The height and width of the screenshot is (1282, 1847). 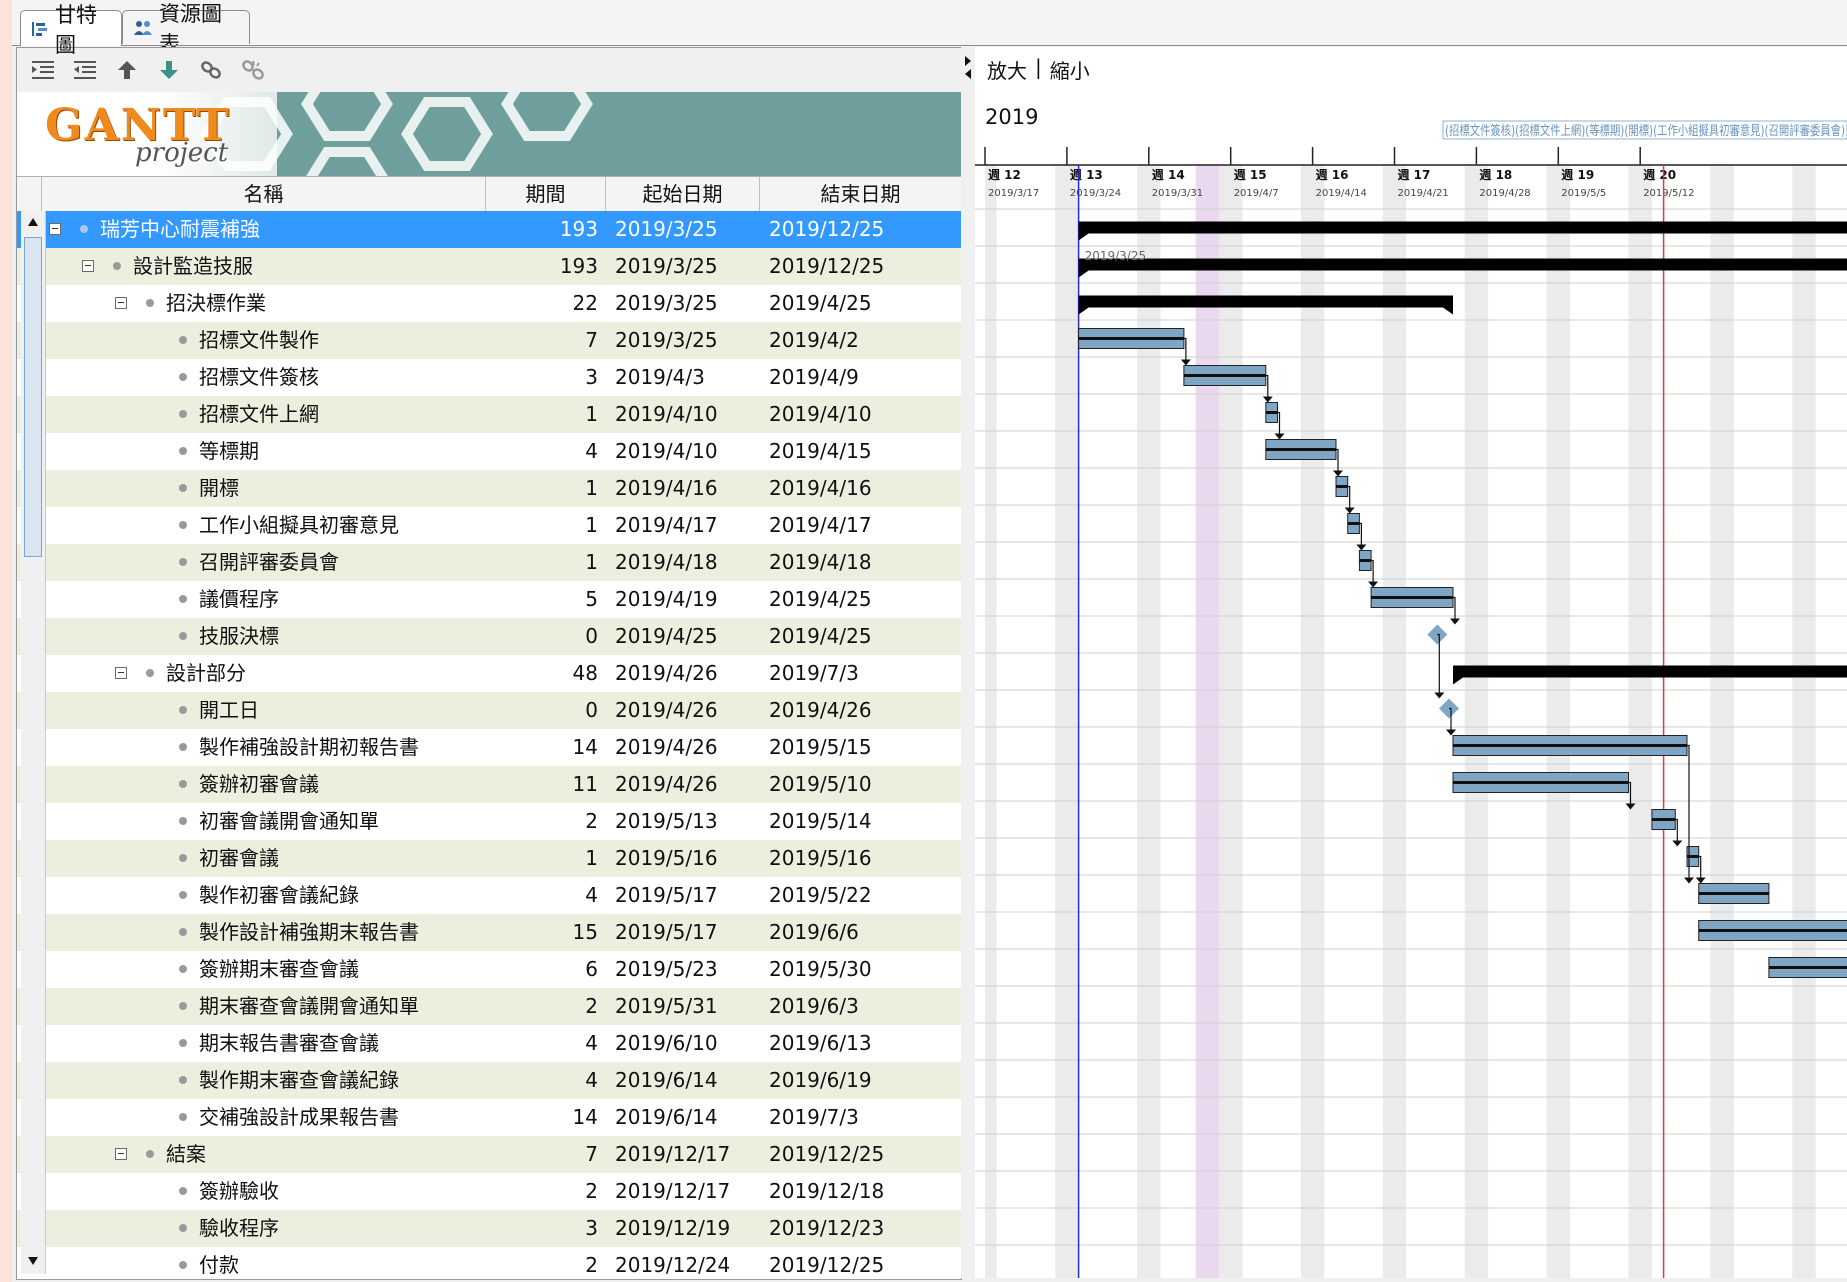 I want to click on task-row: 付款 2 2019/12/24 2019/12/25, so click(x=489, y=1263).